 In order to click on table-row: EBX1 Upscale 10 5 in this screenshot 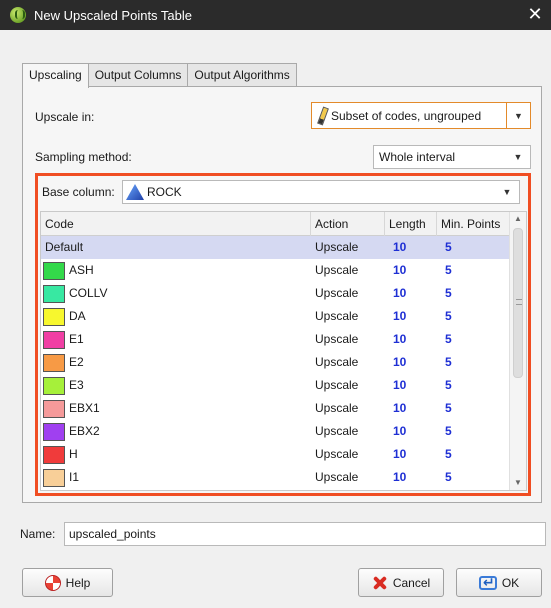, I will do `click(276, 408)`.